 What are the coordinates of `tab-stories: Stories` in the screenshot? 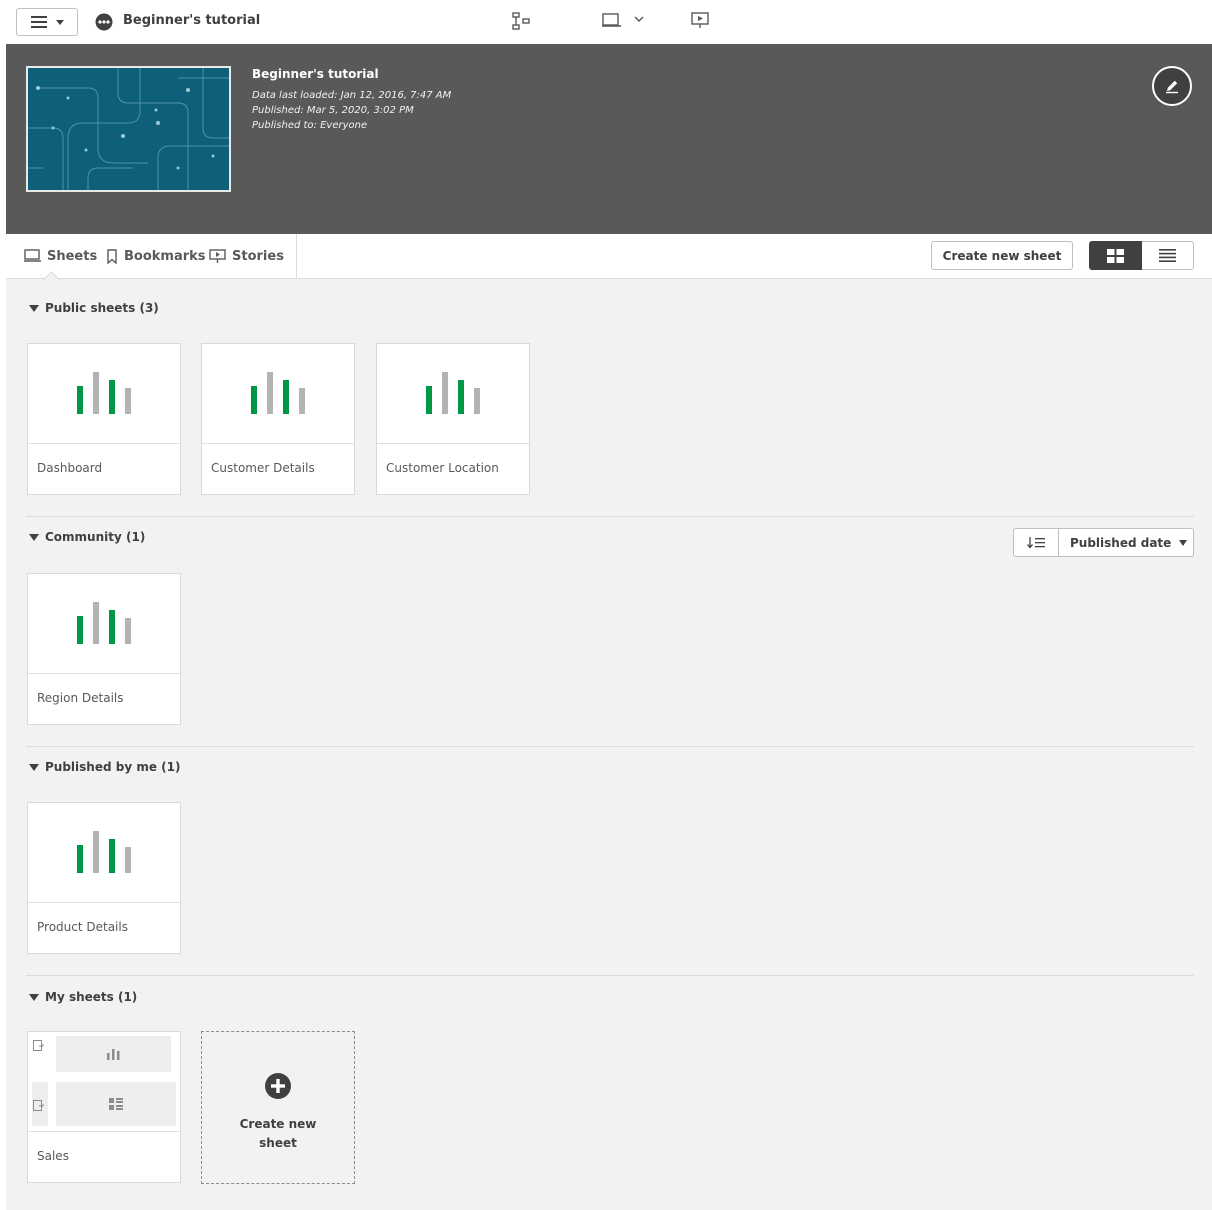 It's located at (246, 256).